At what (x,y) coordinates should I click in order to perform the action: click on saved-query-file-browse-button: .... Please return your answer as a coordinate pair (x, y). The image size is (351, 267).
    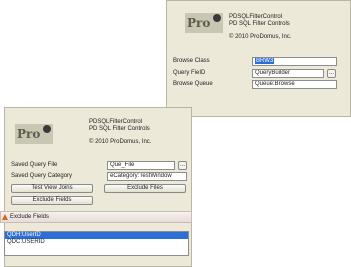
    Looking at the image, I should click on (182, 165).